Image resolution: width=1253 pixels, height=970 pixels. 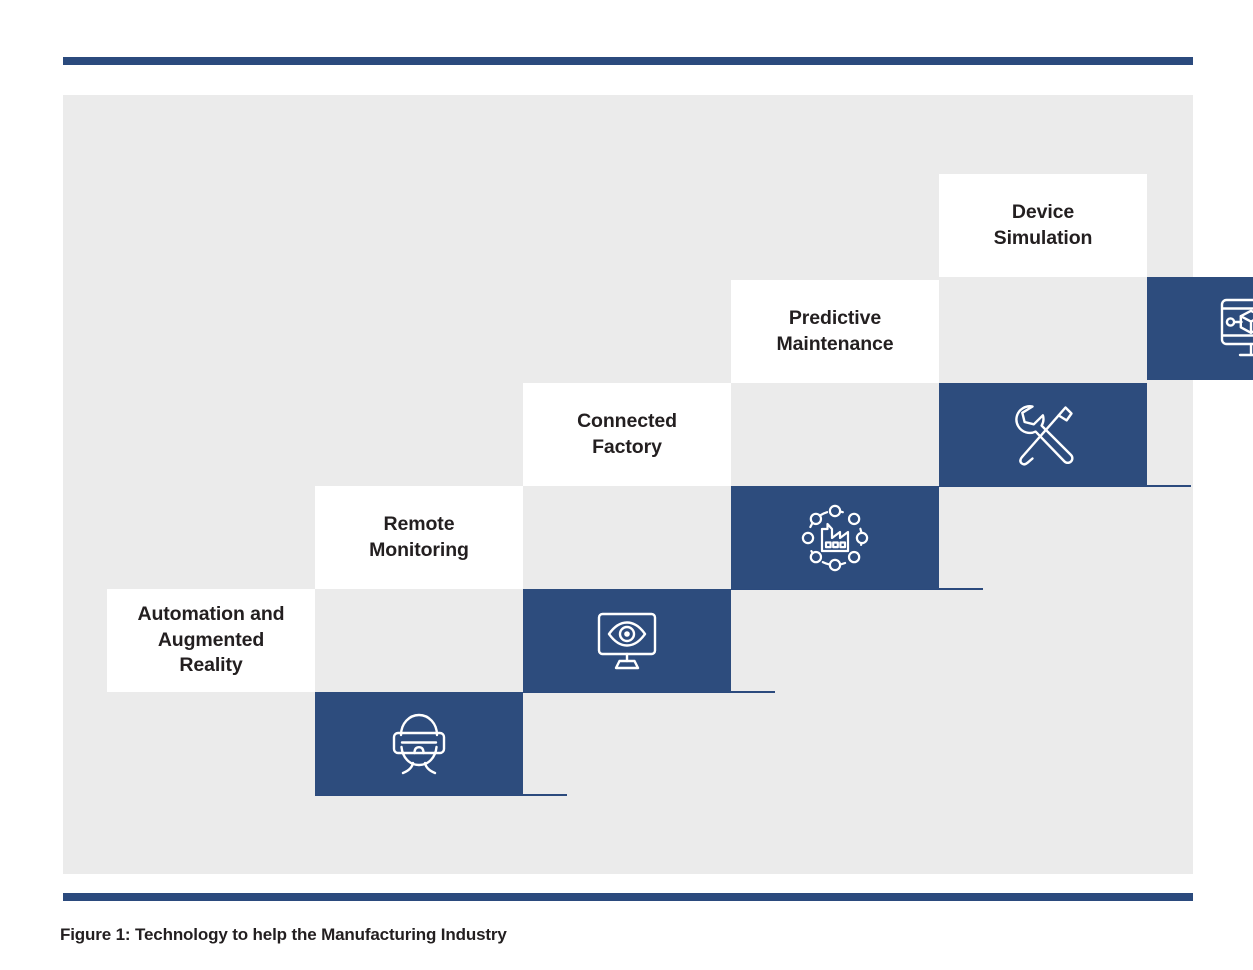 I want to click on step-title: Remote Monitoring, so click(x=419, y=536).